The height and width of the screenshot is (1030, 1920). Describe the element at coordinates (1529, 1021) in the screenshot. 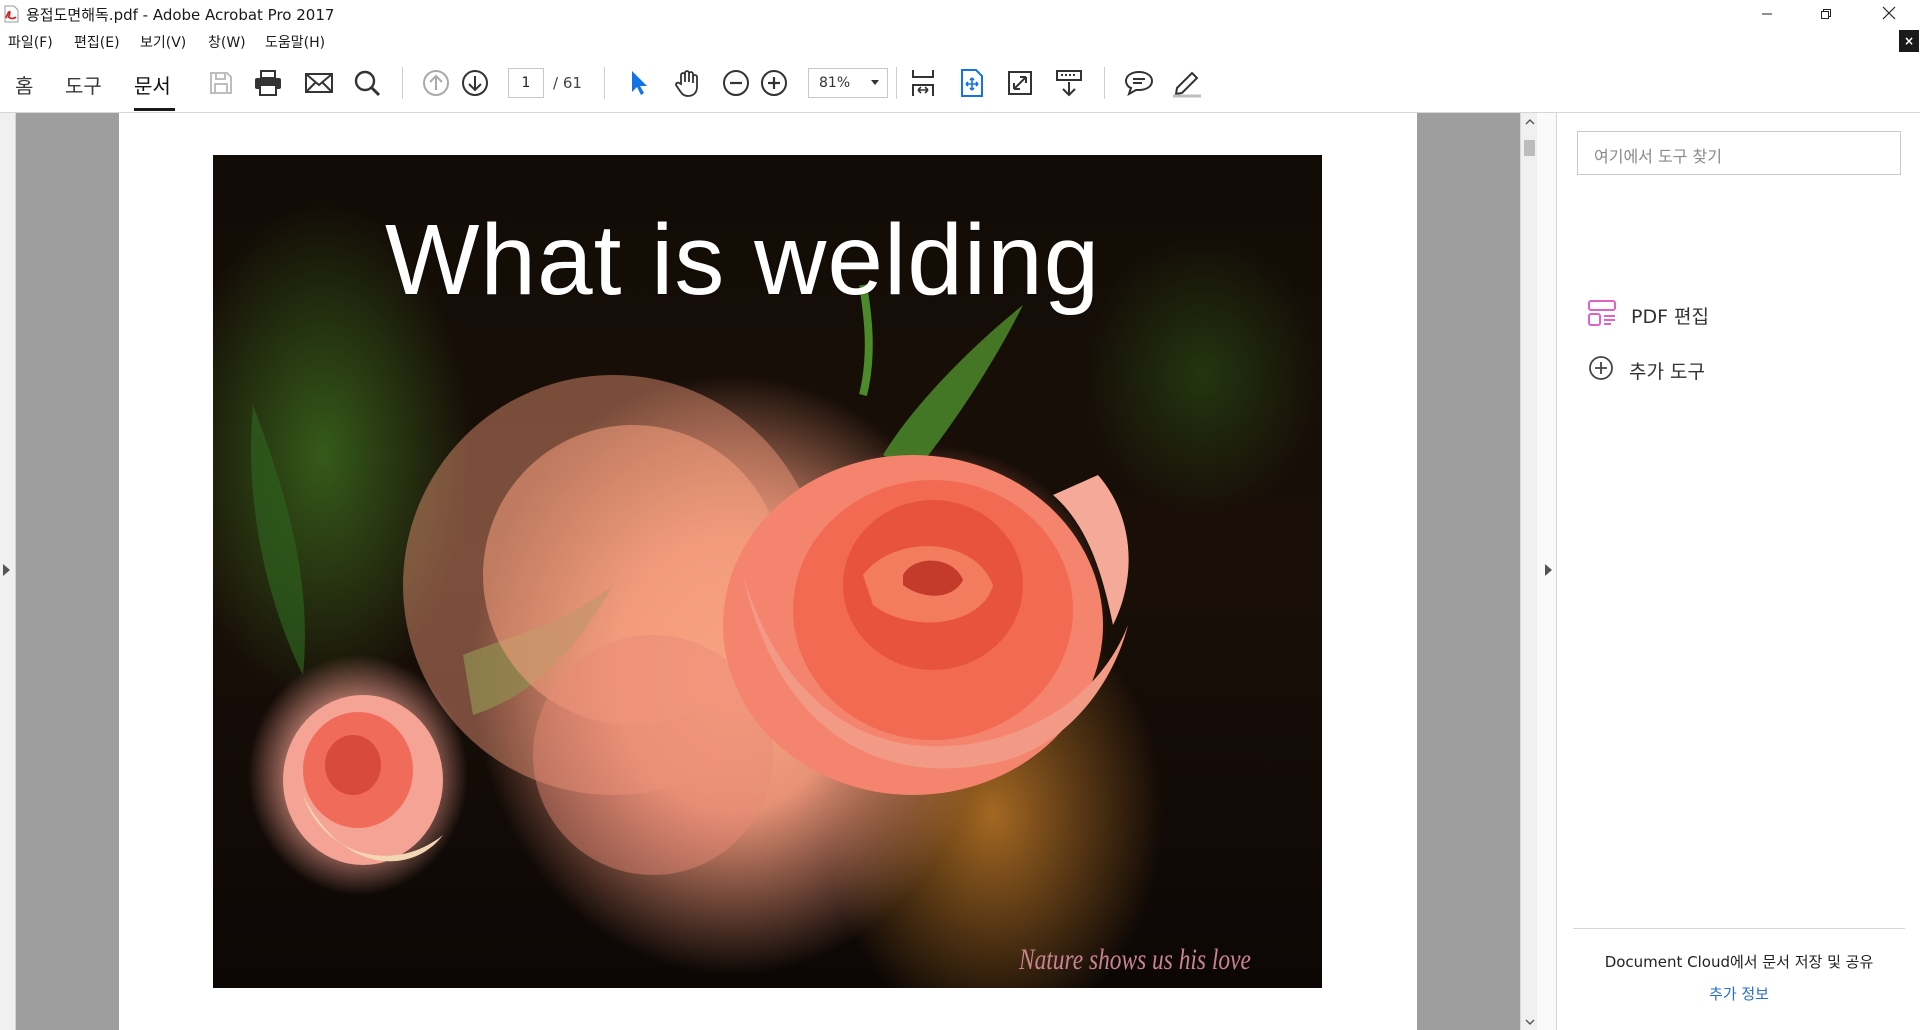

I see `scroll-down-icon` at that location.